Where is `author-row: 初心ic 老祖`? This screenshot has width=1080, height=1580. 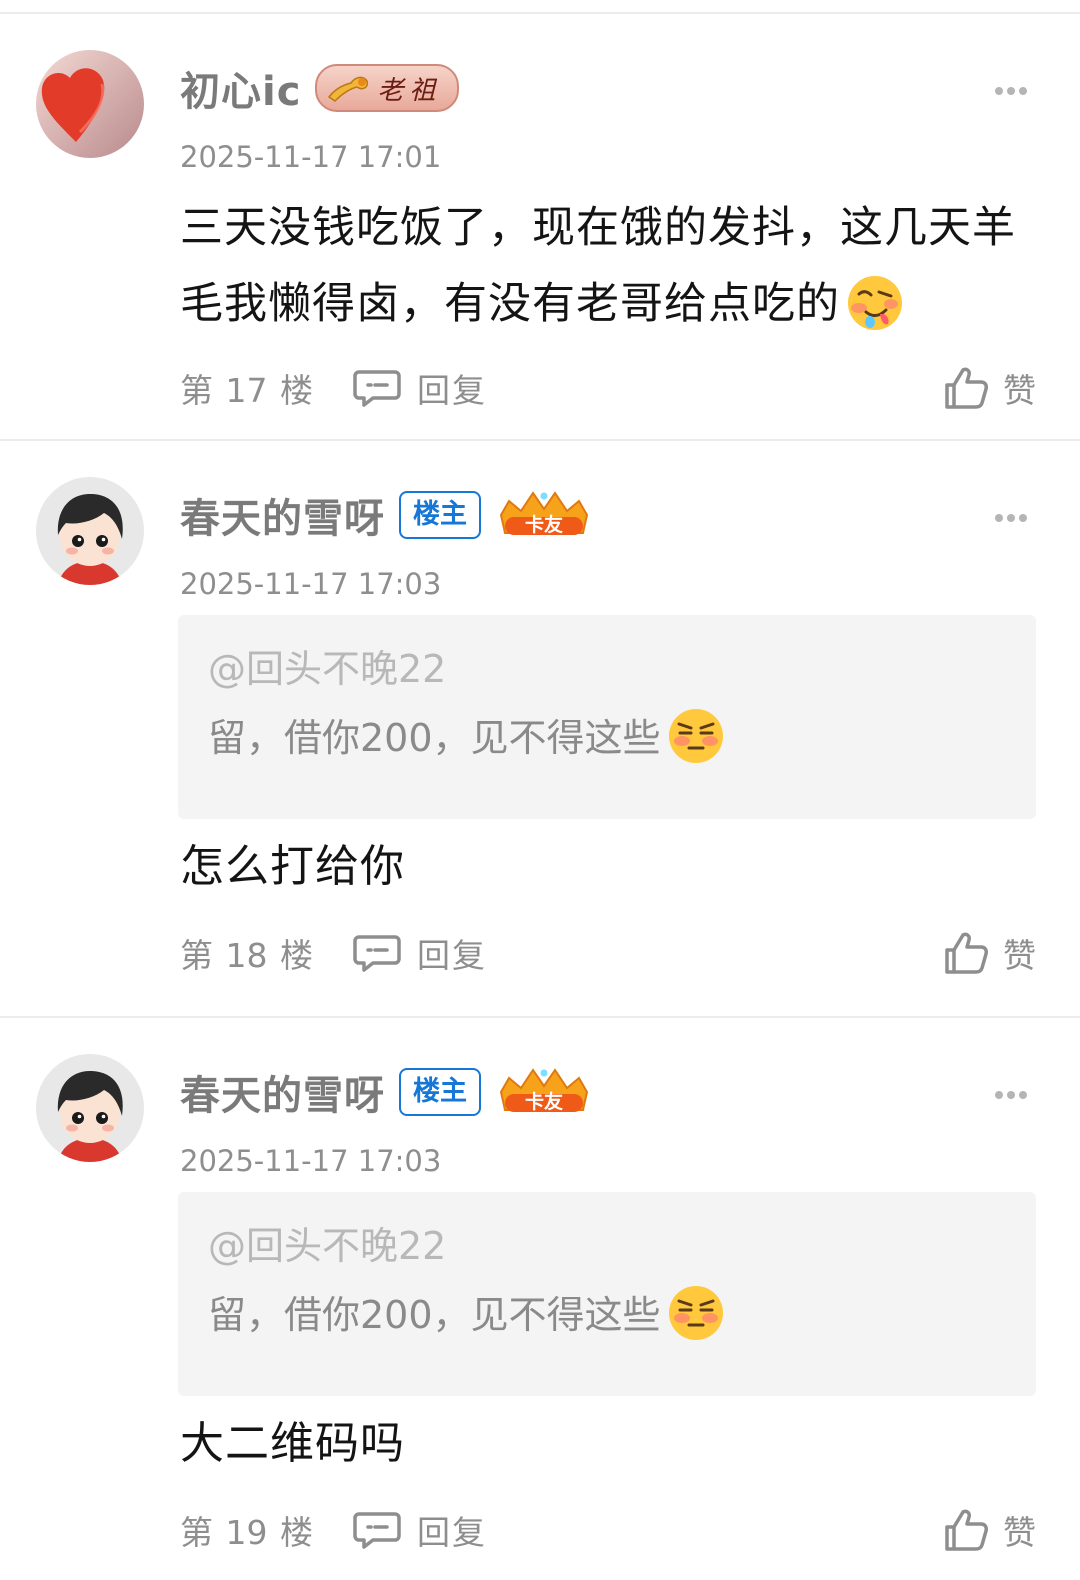
author-row: 初心ic 老祖 is located at coordinates (320, 88).